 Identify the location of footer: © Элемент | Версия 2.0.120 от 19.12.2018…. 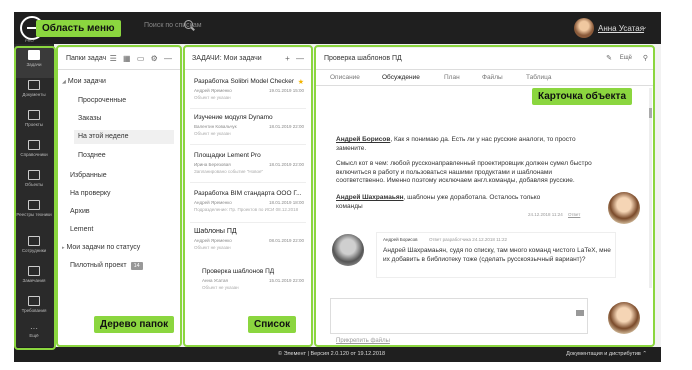
(337, 354).